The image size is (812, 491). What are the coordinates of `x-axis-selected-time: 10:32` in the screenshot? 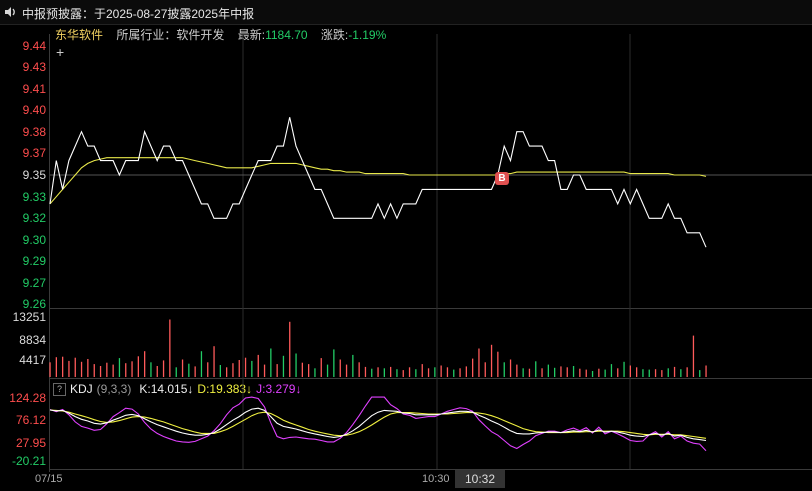 It's located at (480, 479).